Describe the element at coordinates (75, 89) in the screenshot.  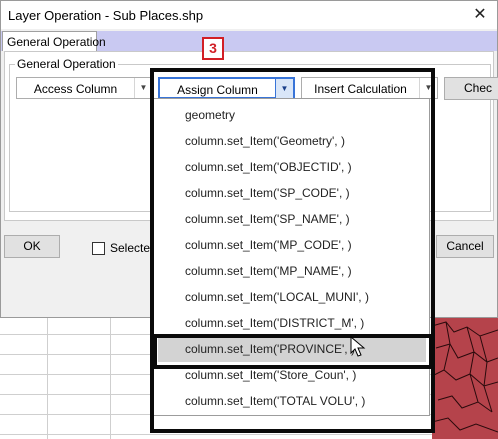
I see `access-column-label: Access Column` at that location.